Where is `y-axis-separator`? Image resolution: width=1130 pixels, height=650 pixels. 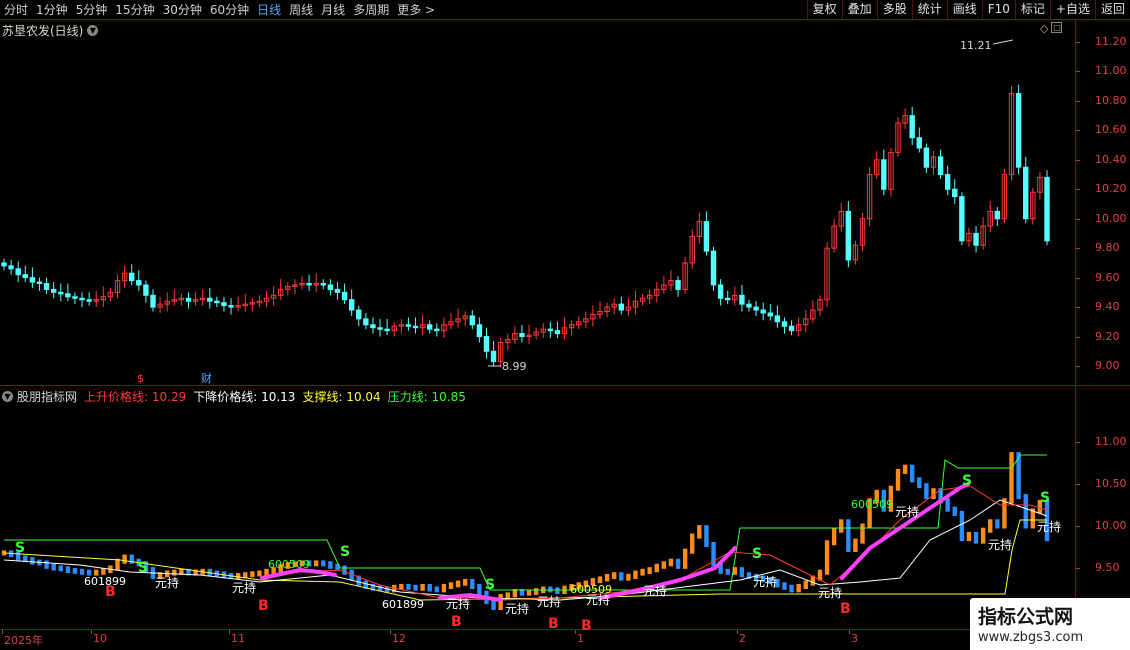
y-axis-separator is located at coordinates (1075, 325).